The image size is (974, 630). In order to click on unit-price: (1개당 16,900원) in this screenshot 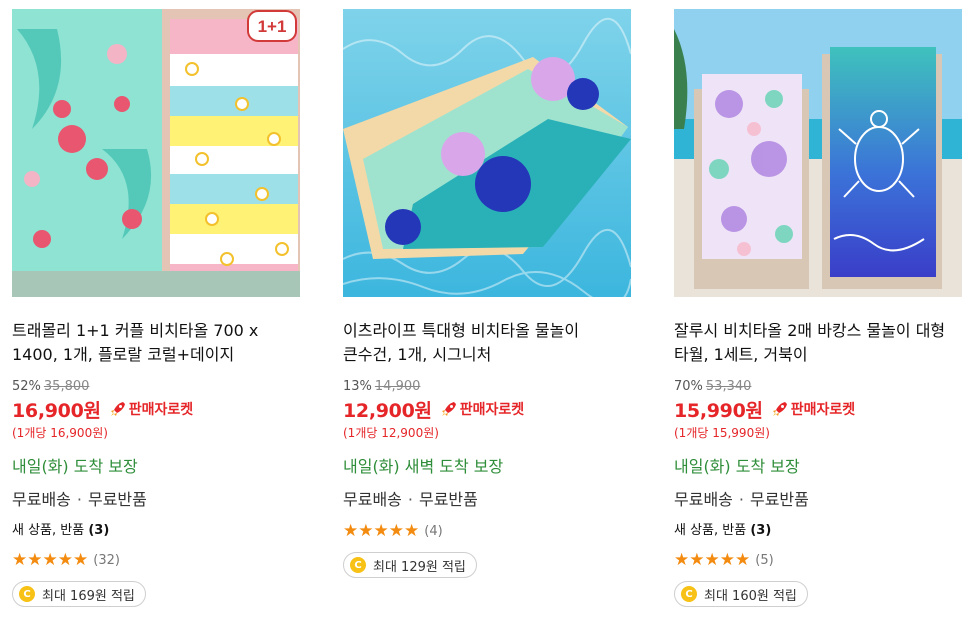, I will do `click(60, 433)`.